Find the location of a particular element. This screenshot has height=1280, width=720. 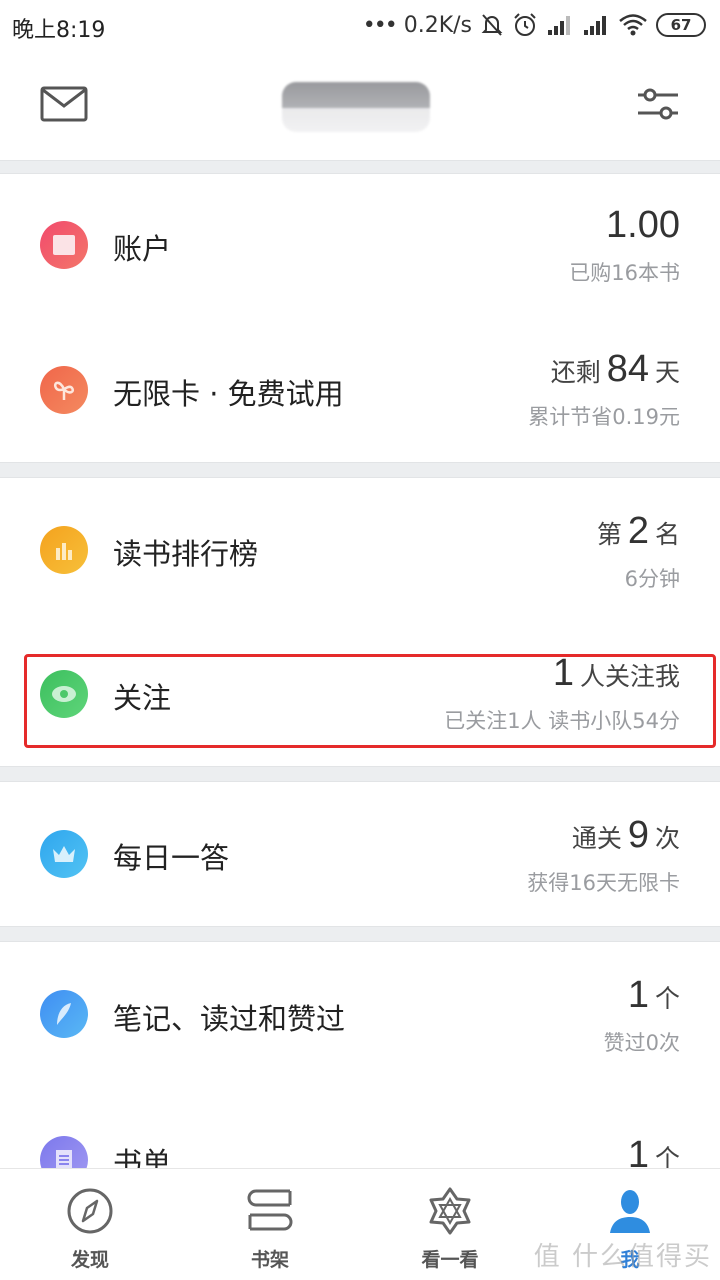

account-row: 账户 1.00 已购16本书 is located at coordinates (360, 244).